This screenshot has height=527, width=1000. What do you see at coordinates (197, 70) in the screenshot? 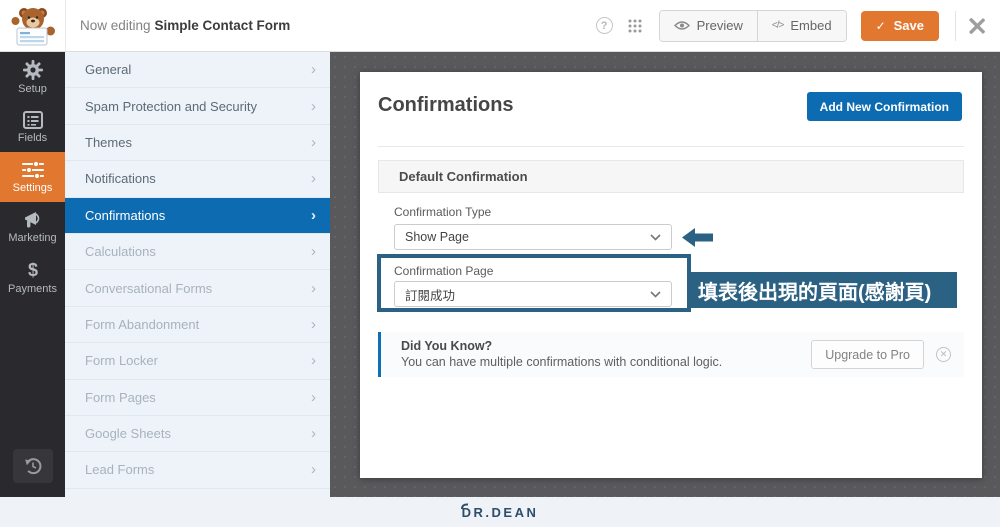
I see `menu-item-general: General ›` at bounding box center [197, 70].